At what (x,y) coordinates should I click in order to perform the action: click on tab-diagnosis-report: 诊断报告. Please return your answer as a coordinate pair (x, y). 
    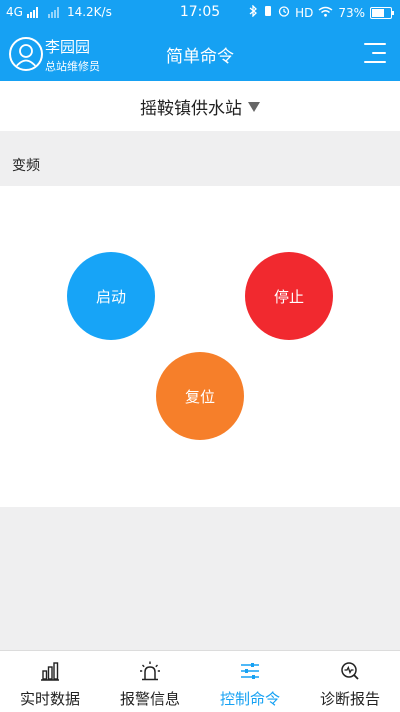
    Looking at the image, I should click on (350, 681).